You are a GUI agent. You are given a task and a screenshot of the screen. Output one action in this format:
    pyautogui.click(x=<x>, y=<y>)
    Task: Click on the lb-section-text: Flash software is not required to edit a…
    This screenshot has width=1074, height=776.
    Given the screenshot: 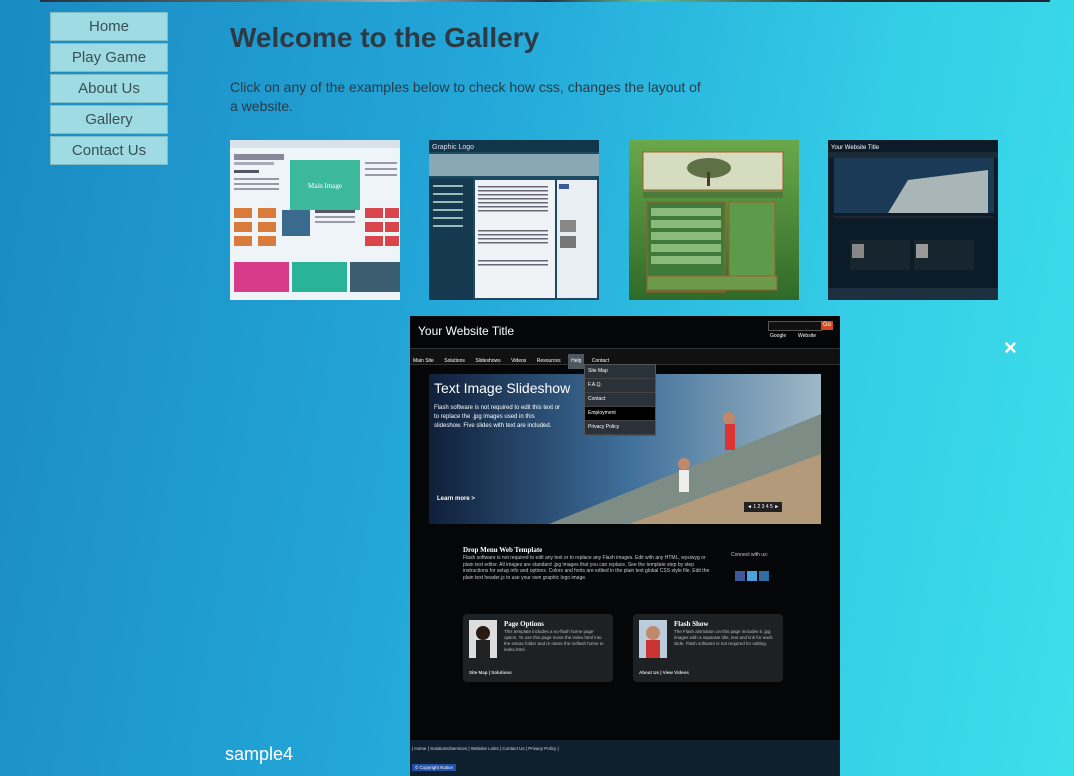 What is the action you would take?
    pyautogui.click(x=586, y=568)
    